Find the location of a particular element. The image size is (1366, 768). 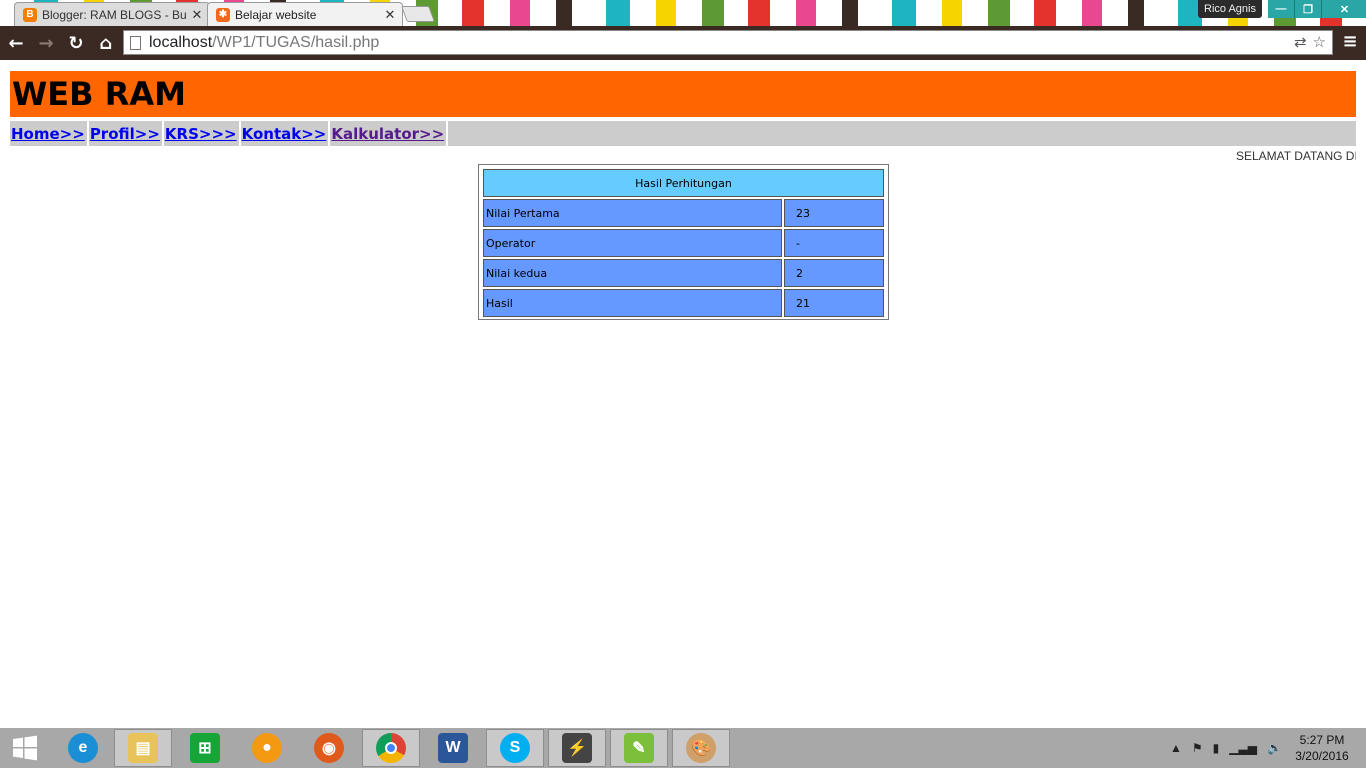

internet-explorer-icon: e is located at coordinates (83, 748).